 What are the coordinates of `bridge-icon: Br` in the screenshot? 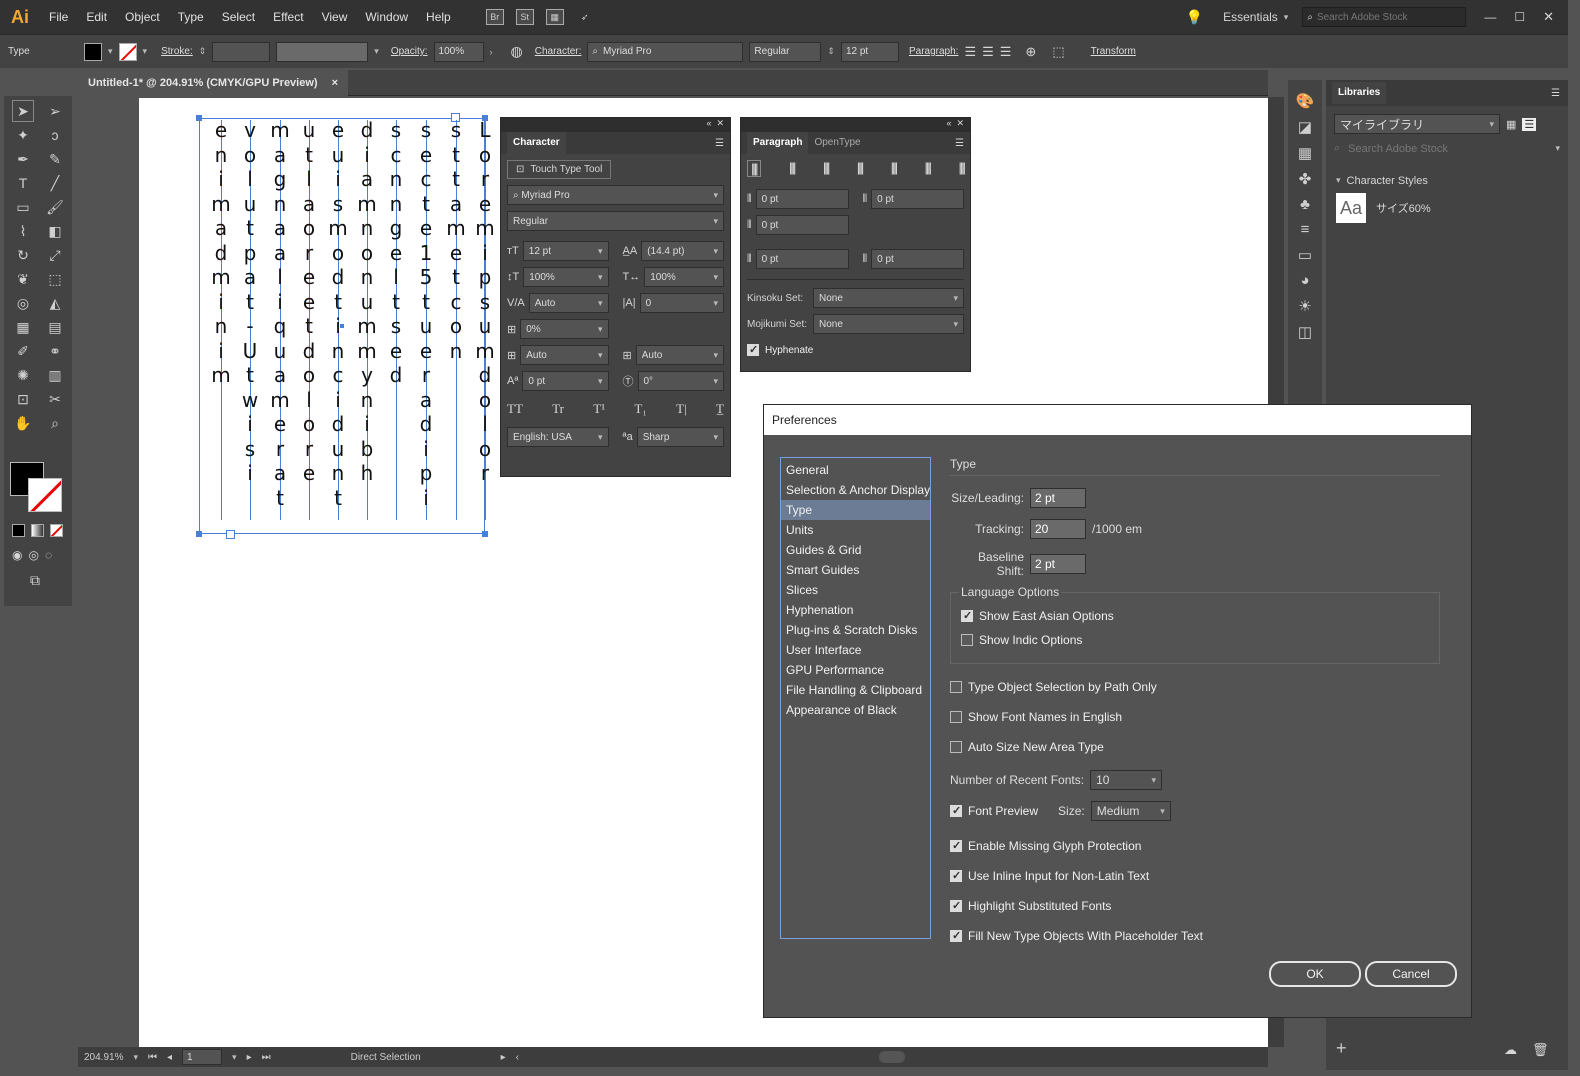 It's located at (494, 17).